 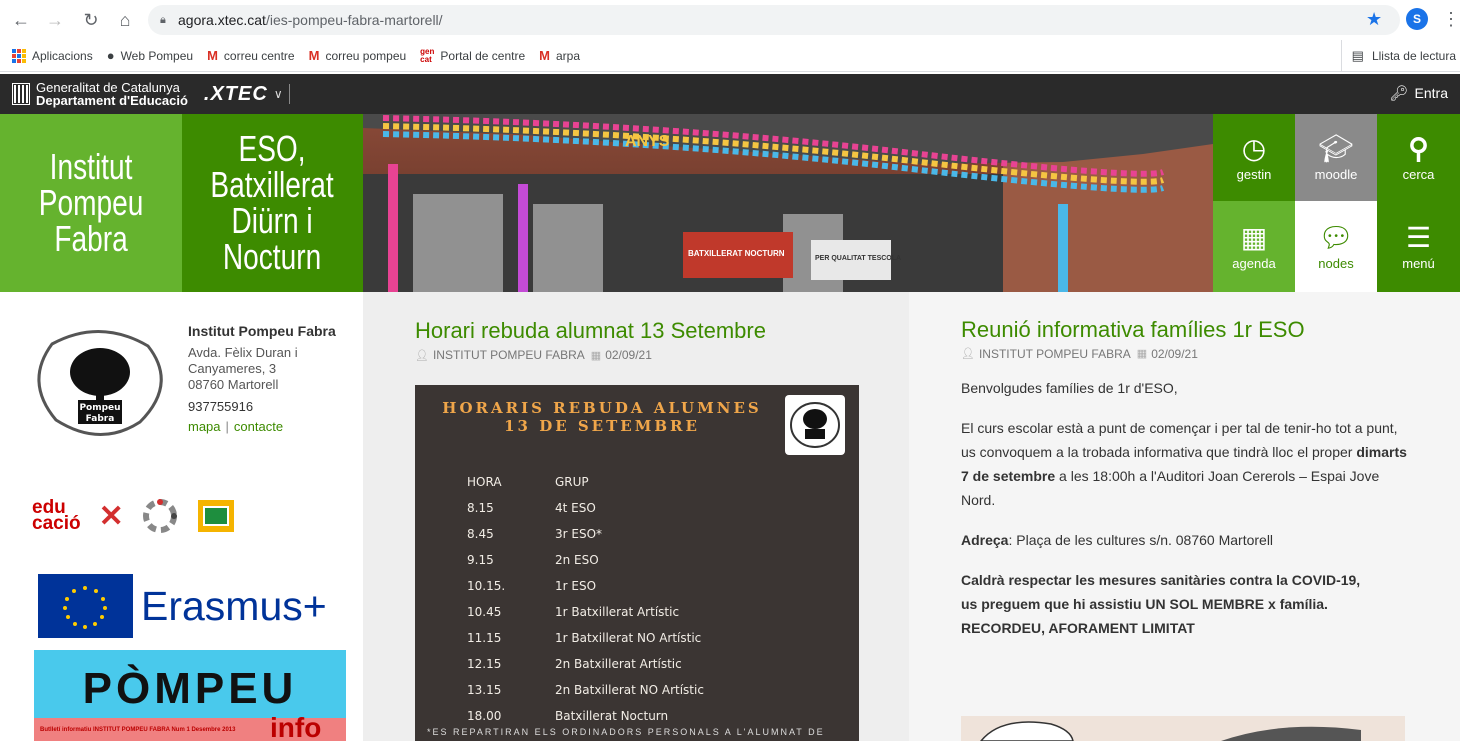 What do you see at coordinates (544, 55) in the screenshot?
I see `gmail-icon: M` at bounding box center [544, 55].